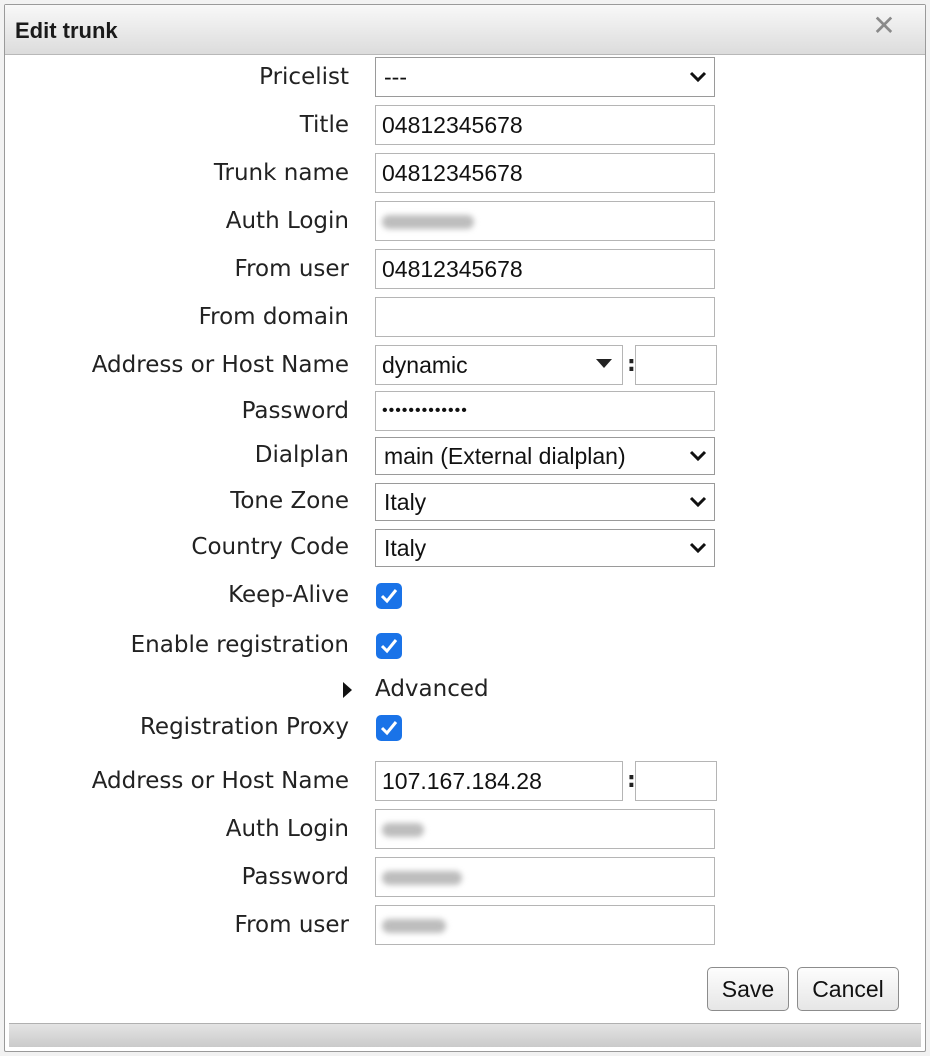  Describe the element at coordinates (405, 502) in the screenshot. I see `tone-zone-value: Italy` at that location.